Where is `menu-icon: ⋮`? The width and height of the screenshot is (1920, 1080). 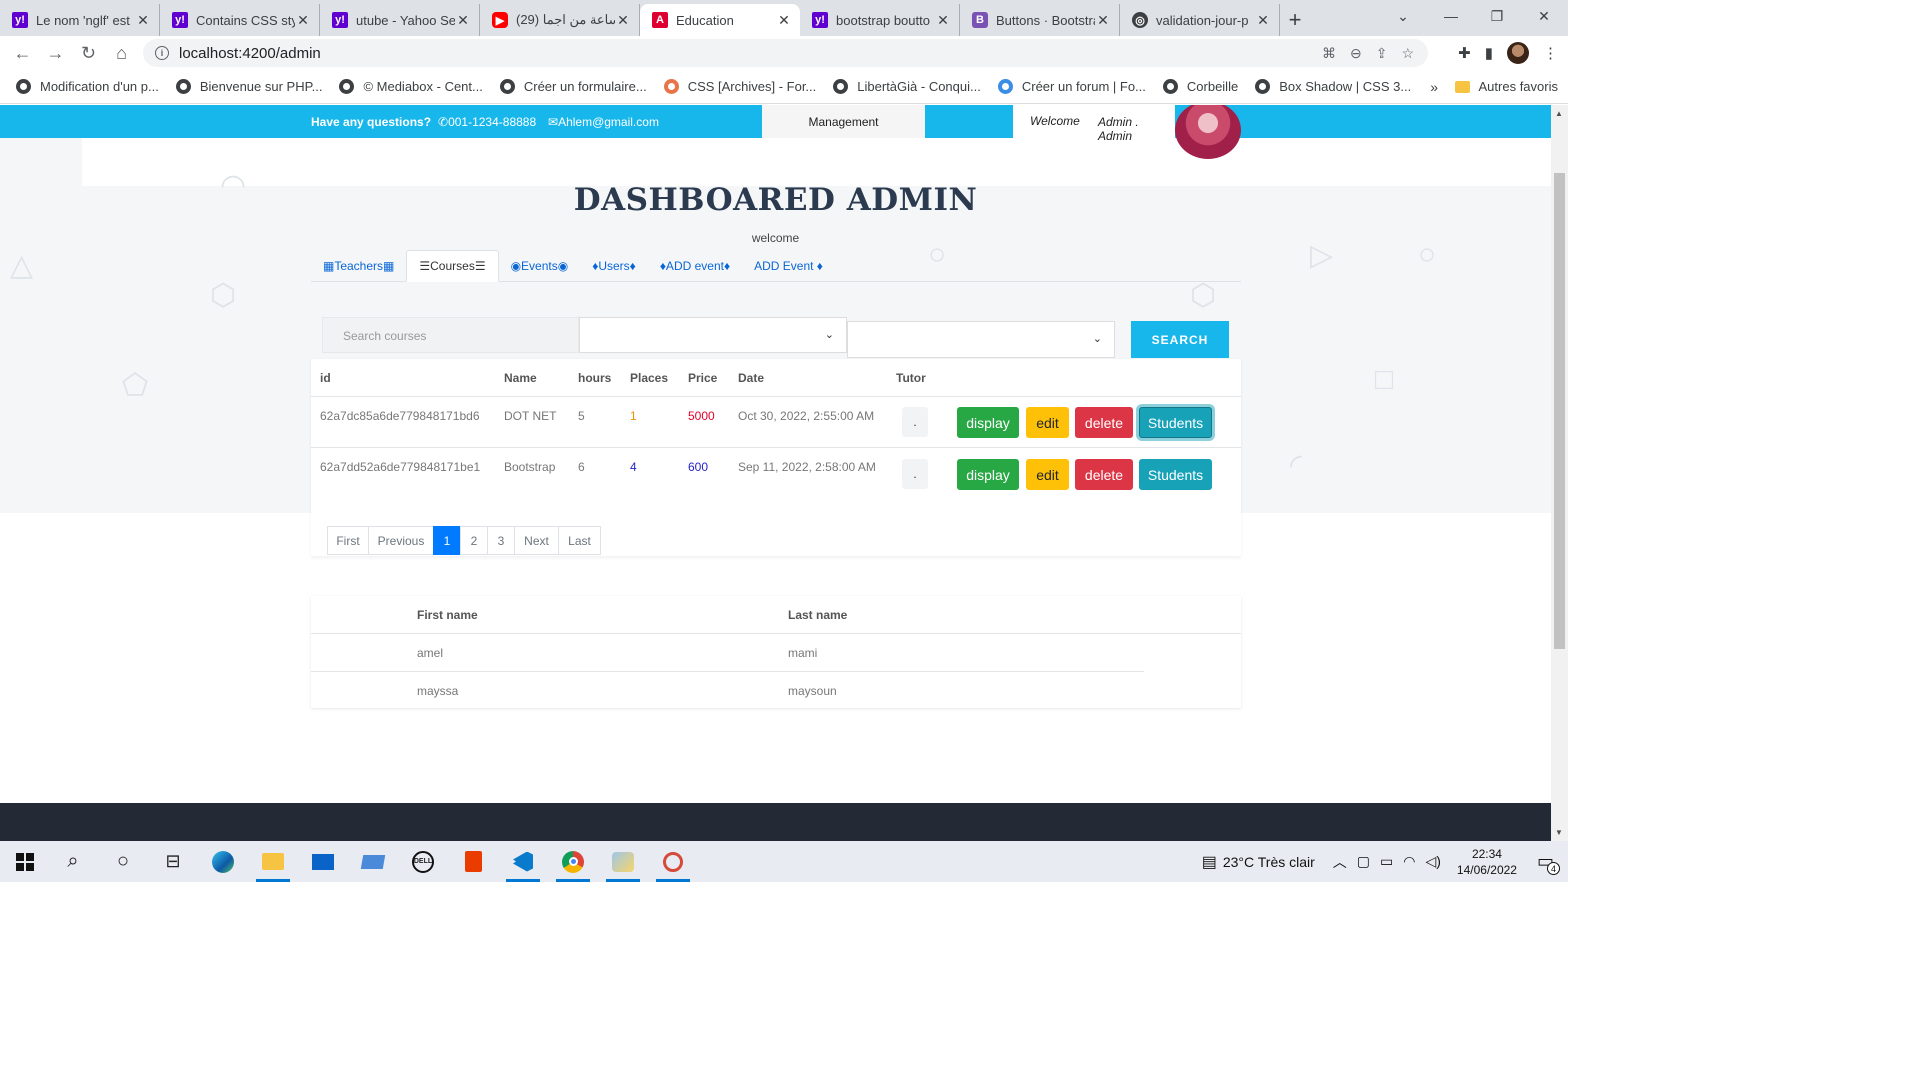
menu-icon: ⋮ is located at coordinates (1550, 53).